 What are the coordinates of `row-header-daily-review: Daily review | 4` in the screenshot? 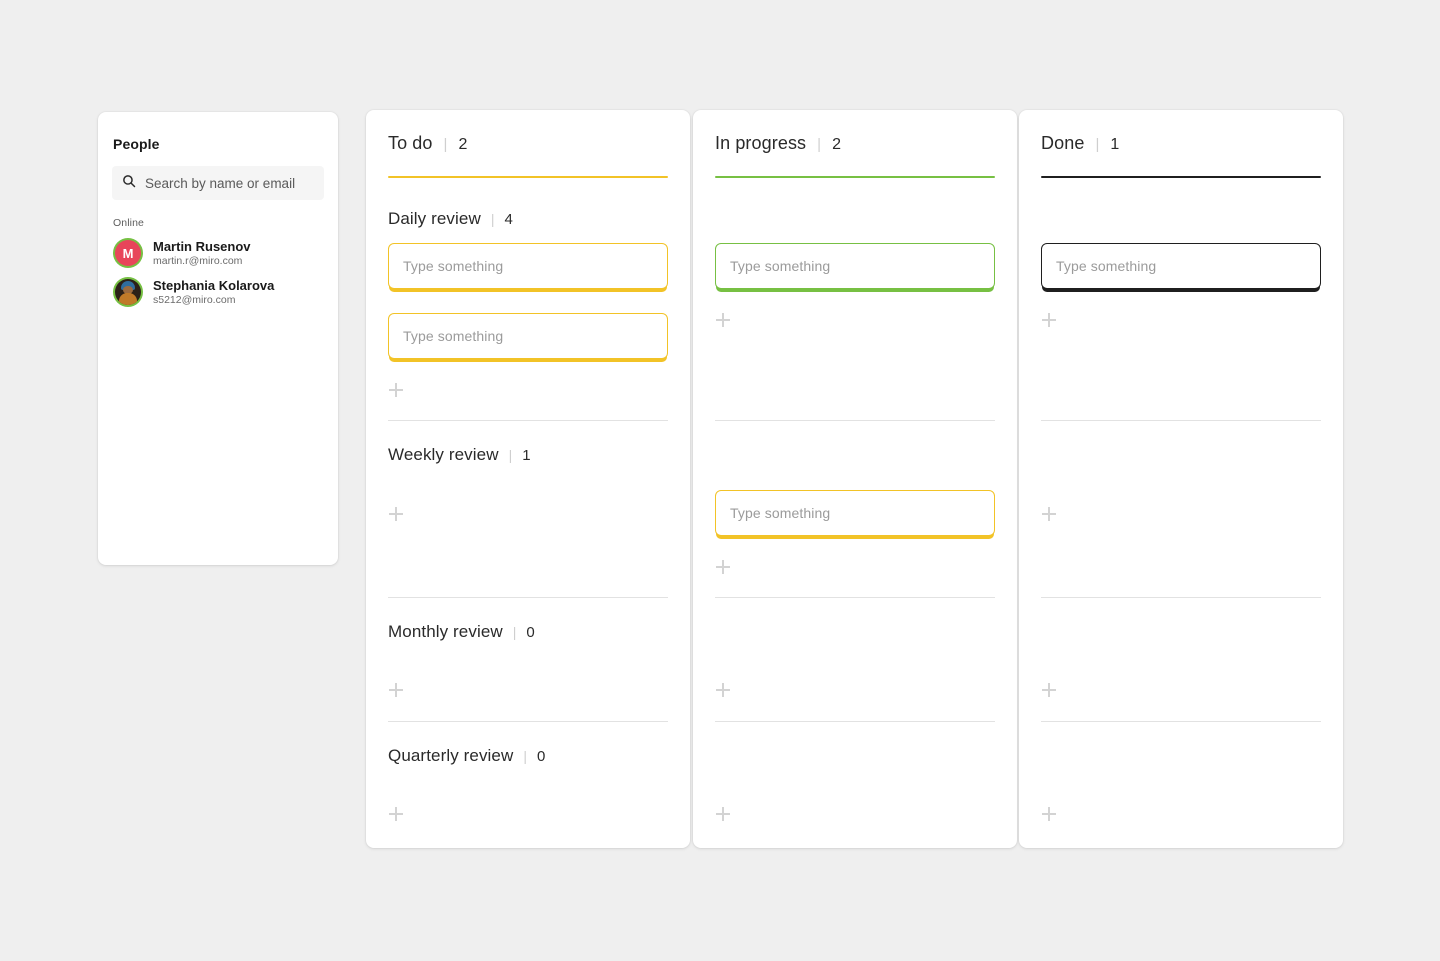 It's located at (528, 220).